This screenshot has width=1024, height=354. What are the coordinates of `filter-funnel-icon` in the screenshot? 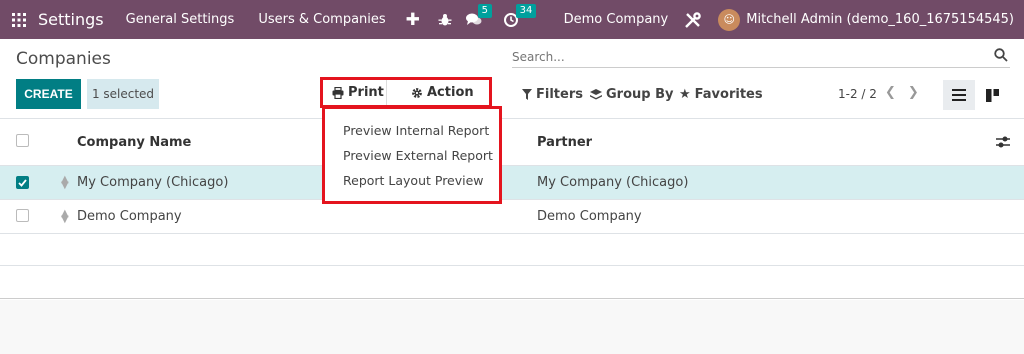 It's located at (527, 94).